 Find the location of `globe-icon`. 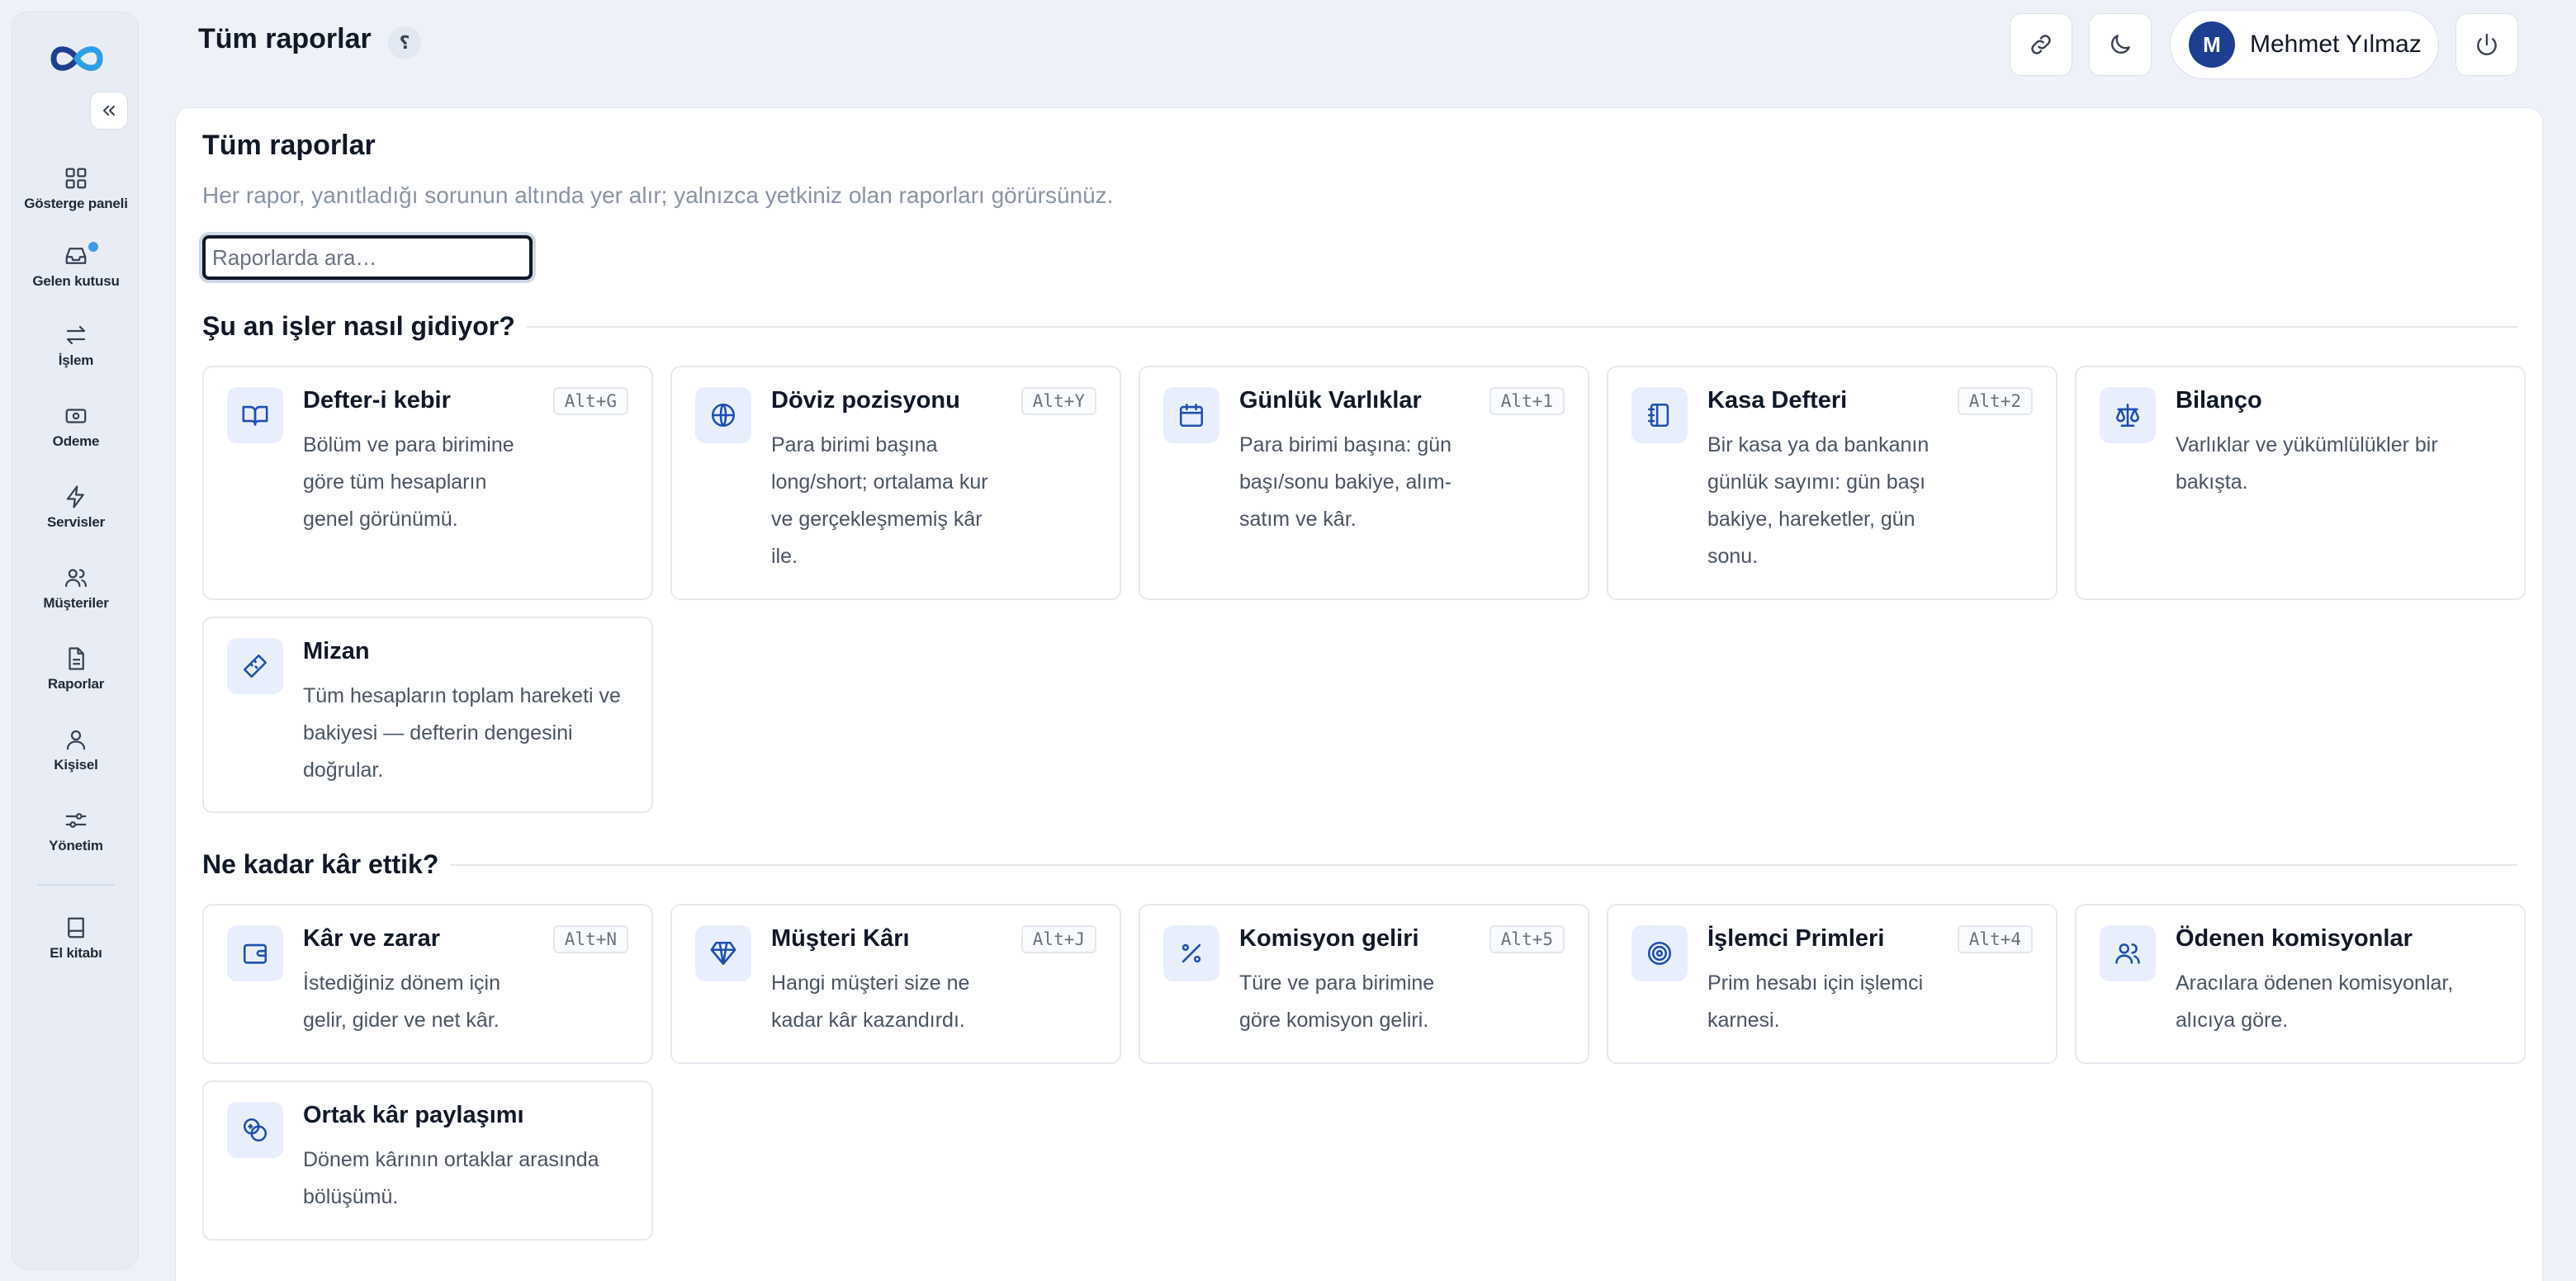

globe-icon is located at coordinates (723, 415).